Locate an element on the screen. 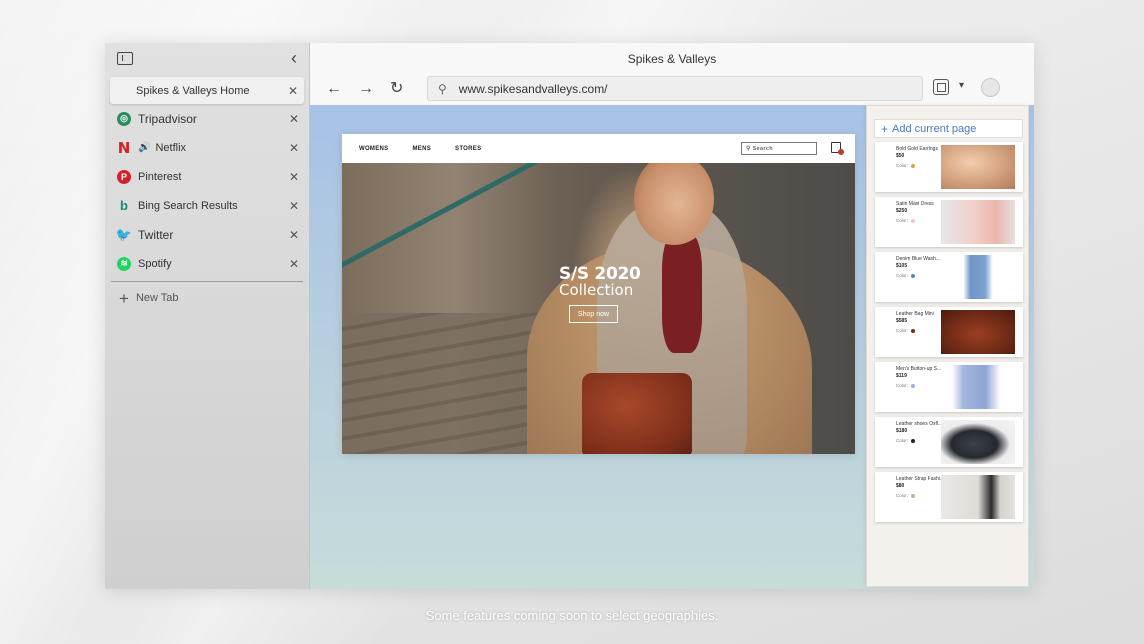 This screenshot has width=1144, height=644. item-name: Leather Bag Mini is located at coordinates (915, 314).